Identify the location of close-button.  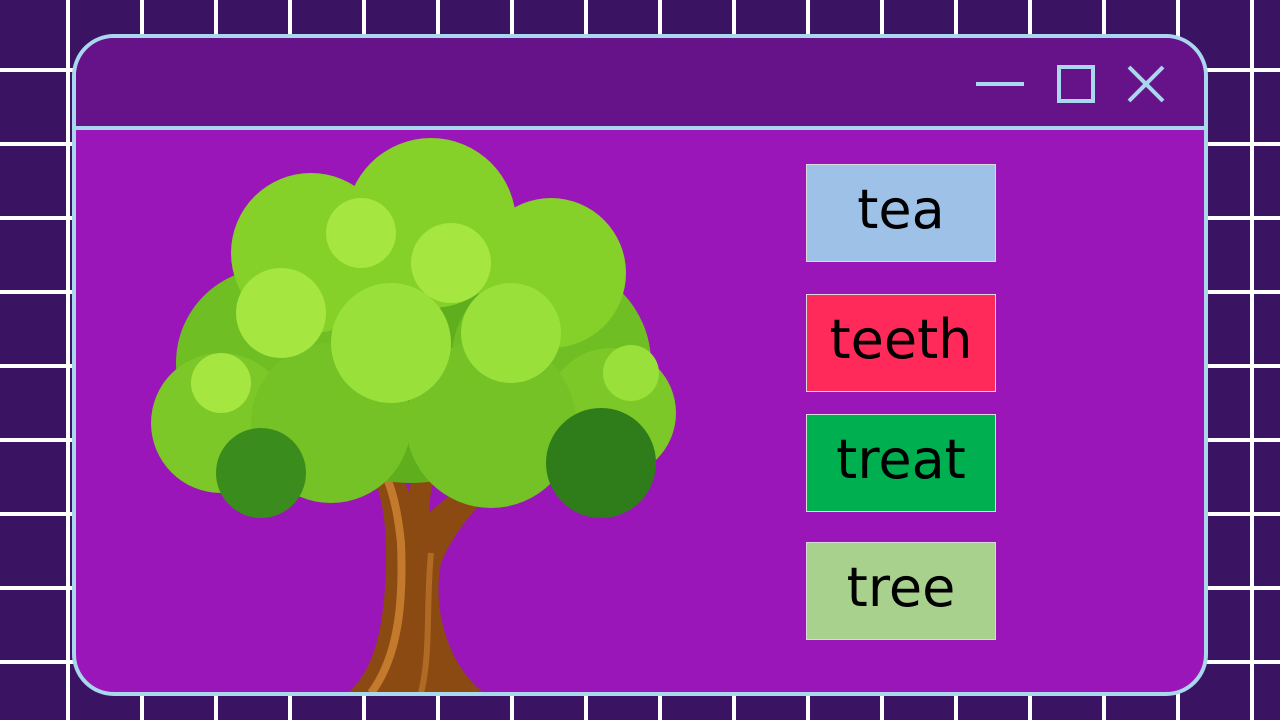
(1146, 84).